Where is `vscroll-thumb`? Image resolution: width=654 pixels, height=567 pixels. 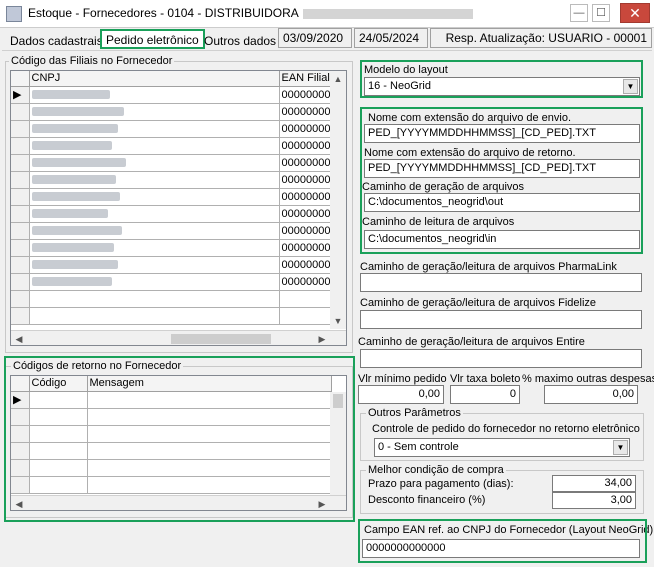
vscroll-thumb is located at coordinates (338, 401).